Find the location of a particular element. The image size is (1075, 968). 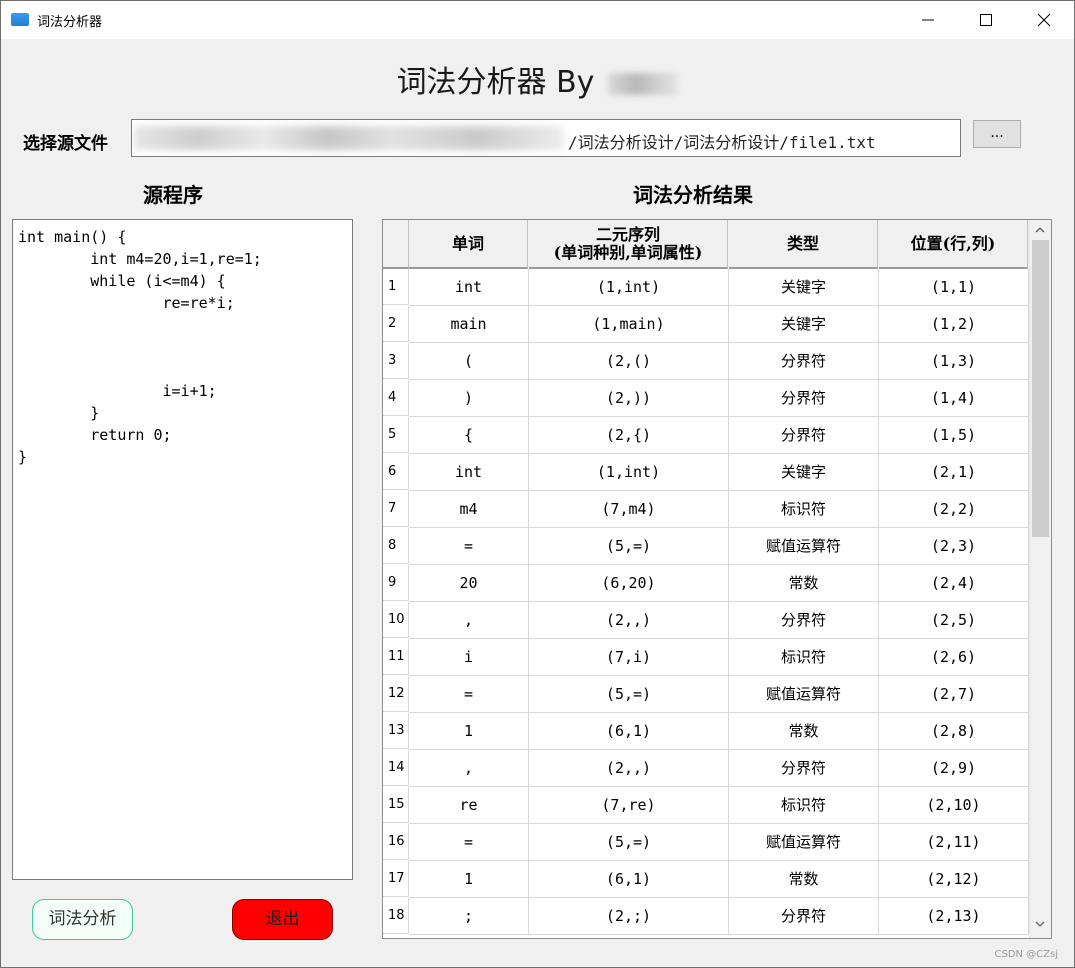

cell-word: m4 is located at coordinates (469, 509).